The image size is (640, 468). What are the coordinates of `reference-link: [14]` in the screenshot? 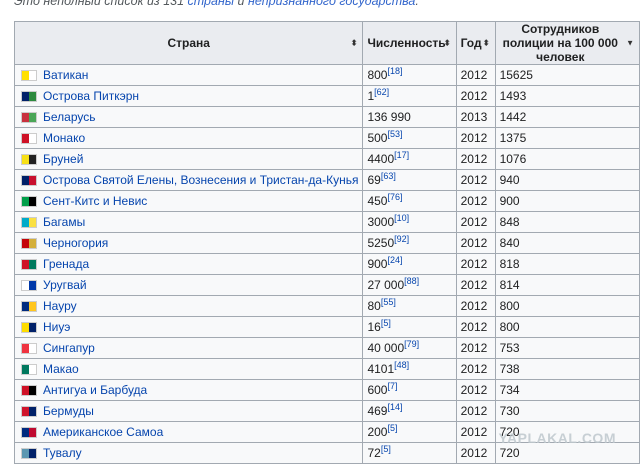 It's located at (394, 407).